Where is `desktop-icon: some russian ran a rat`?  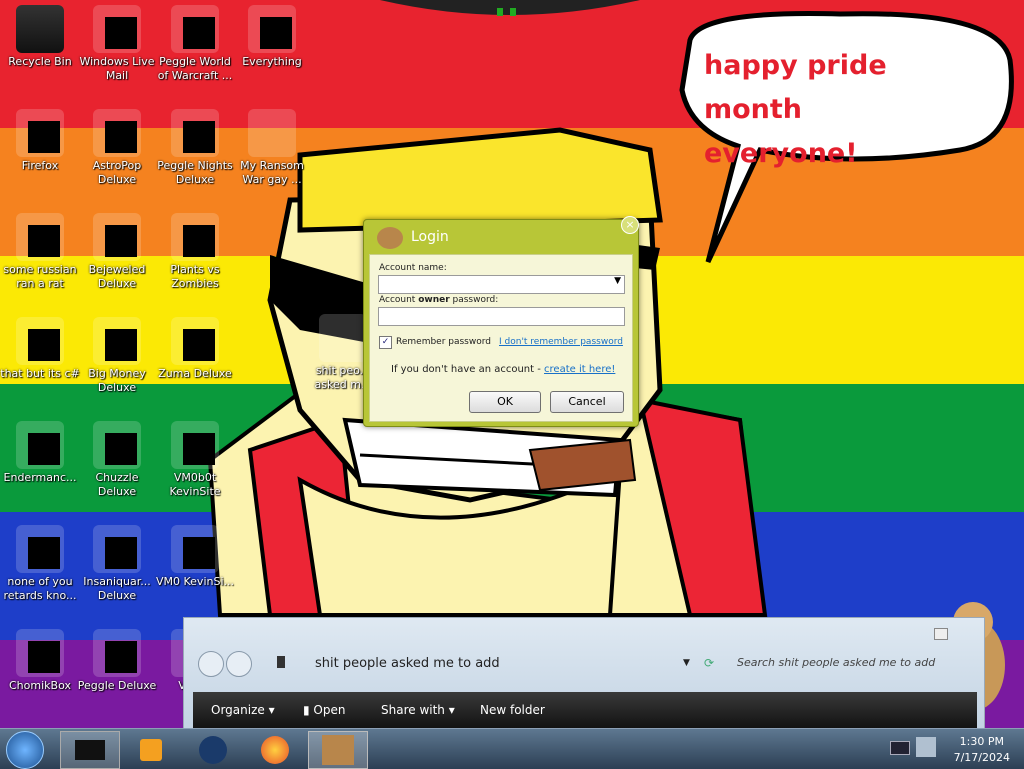
desktop-icon: some russian ran a rat is located at coordinates (40, 252).